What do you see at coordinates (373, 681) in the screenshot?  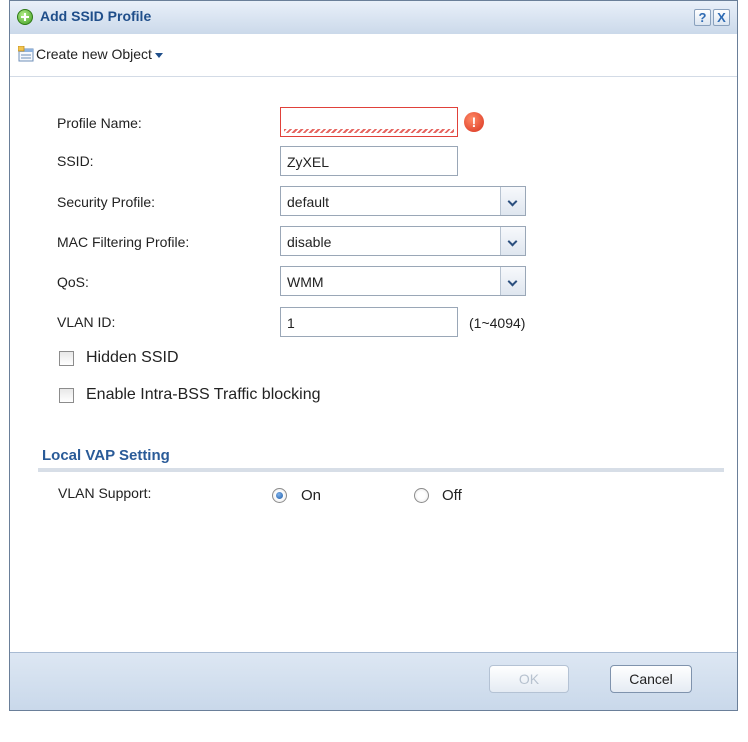 I see `dialog-footer: OK Cancel` at bounding box center [373, 681].